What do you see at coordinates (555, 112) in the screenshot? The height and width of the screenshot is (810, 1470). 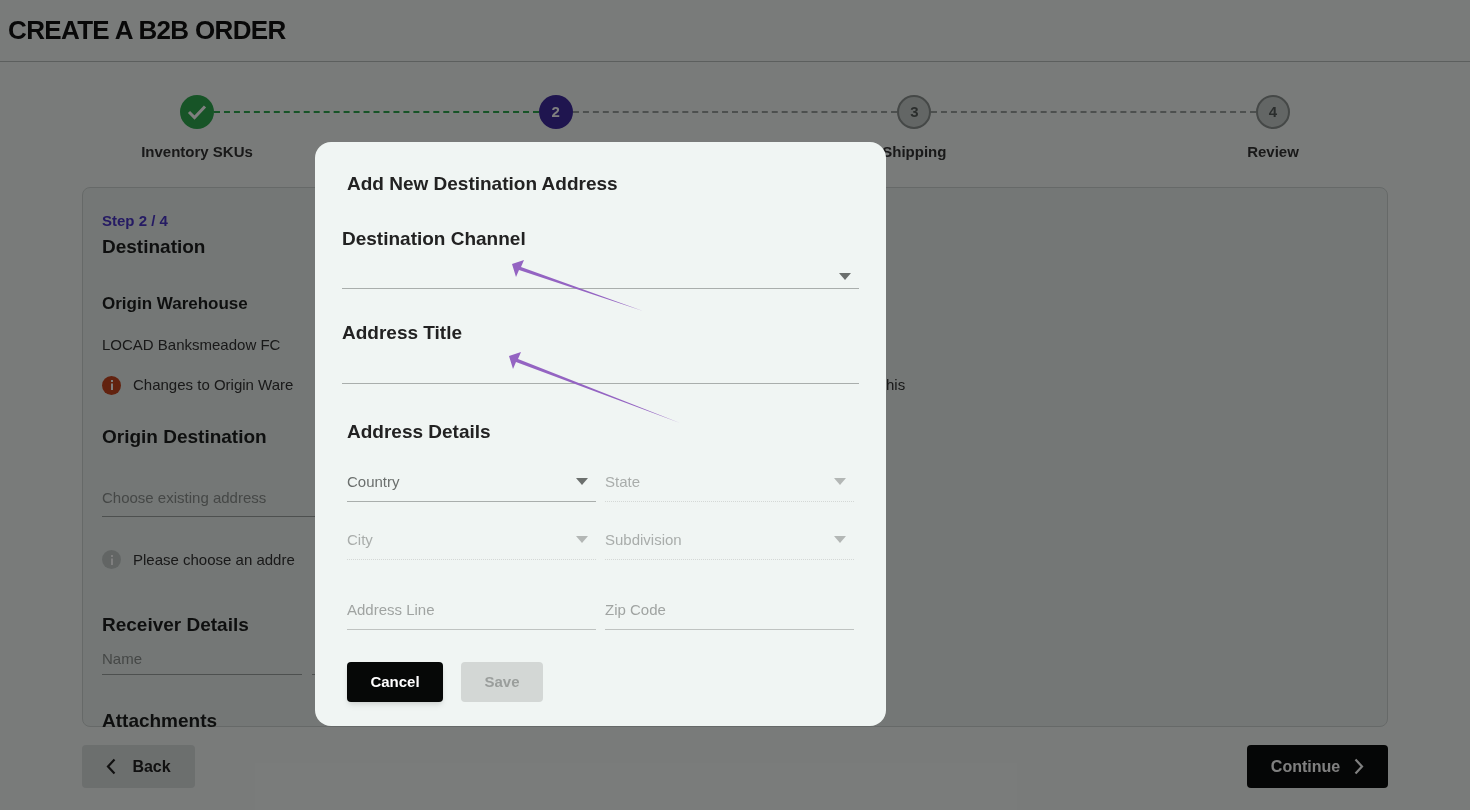 I see `step-number: 2` at bounding box center [555, 112].